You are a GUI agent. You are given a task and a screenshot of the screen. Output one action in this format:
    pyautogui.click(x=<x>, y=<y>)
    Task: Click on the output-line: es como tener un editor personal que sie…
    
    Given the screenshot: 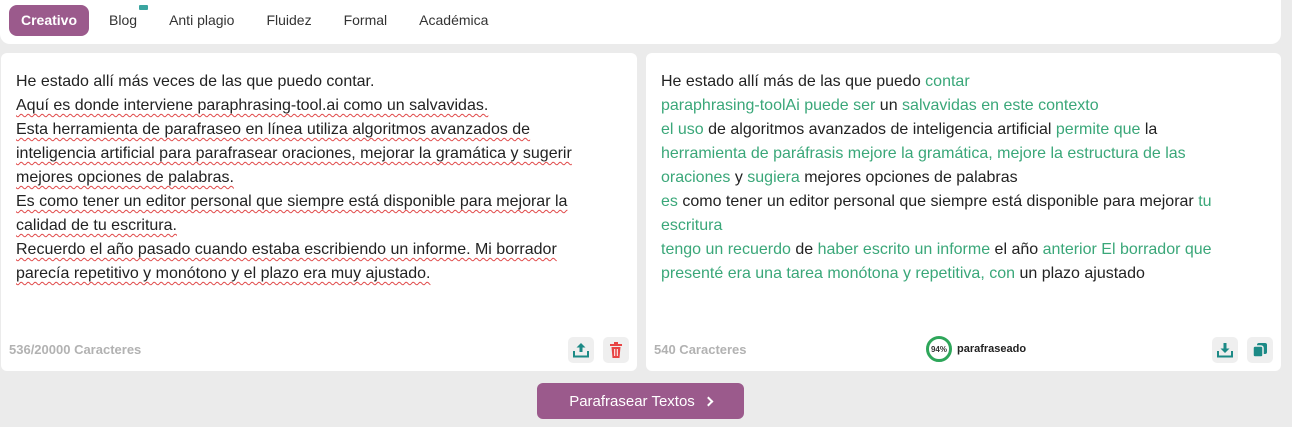 What is the action you would take?
    pyautogui.click(x=964, y=202)
    